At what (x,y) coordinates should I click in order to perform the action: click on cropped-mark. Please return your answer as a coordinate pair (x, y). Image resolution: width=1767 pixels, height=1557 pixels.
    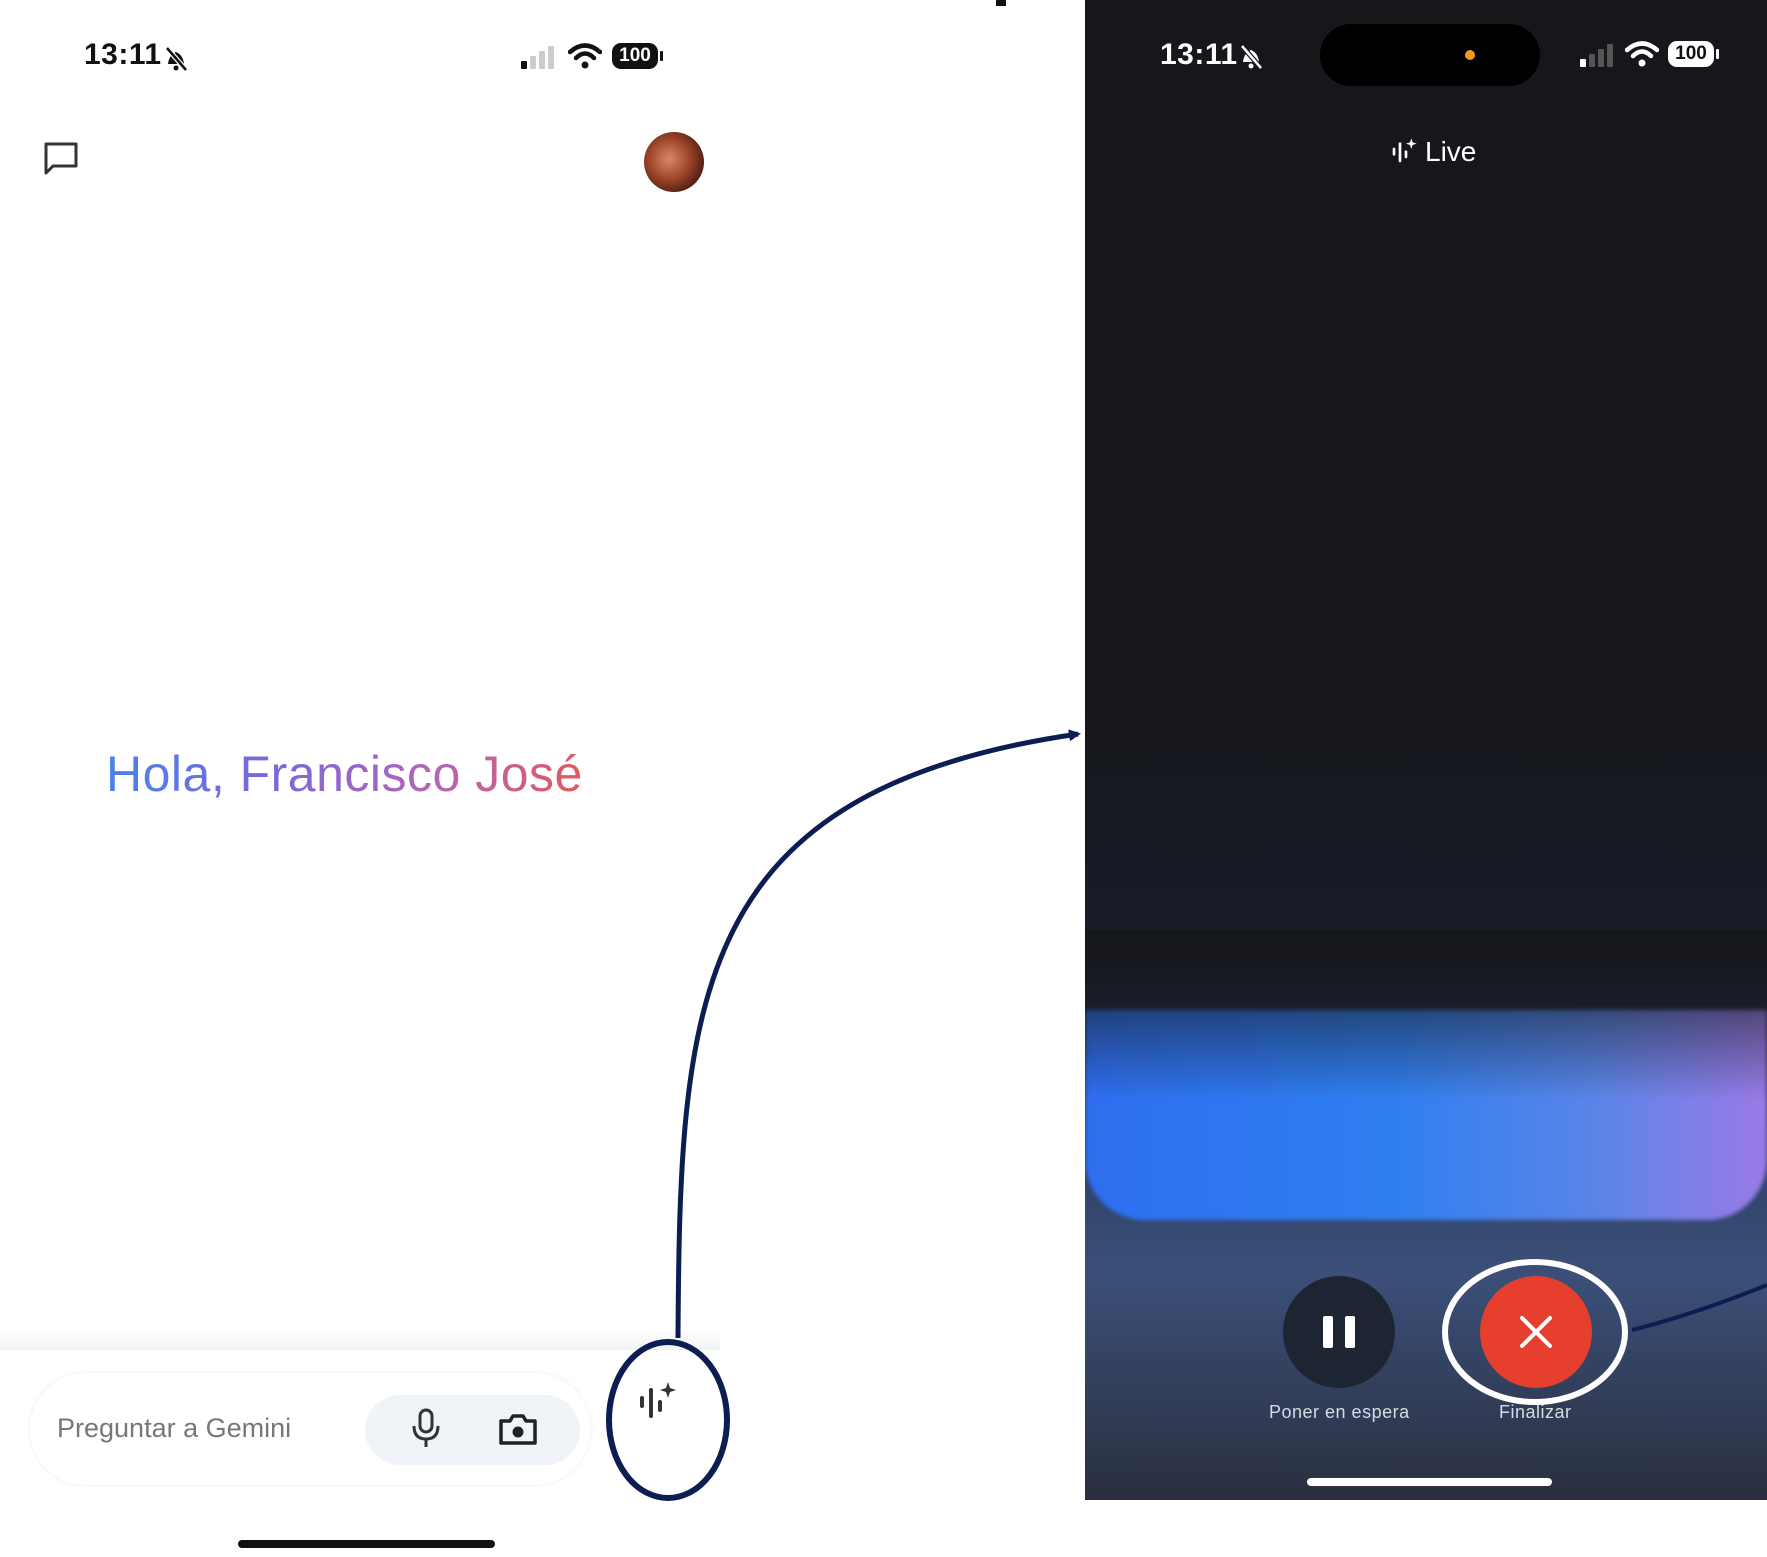
    Looking at the image, I should click on (1001, 3).